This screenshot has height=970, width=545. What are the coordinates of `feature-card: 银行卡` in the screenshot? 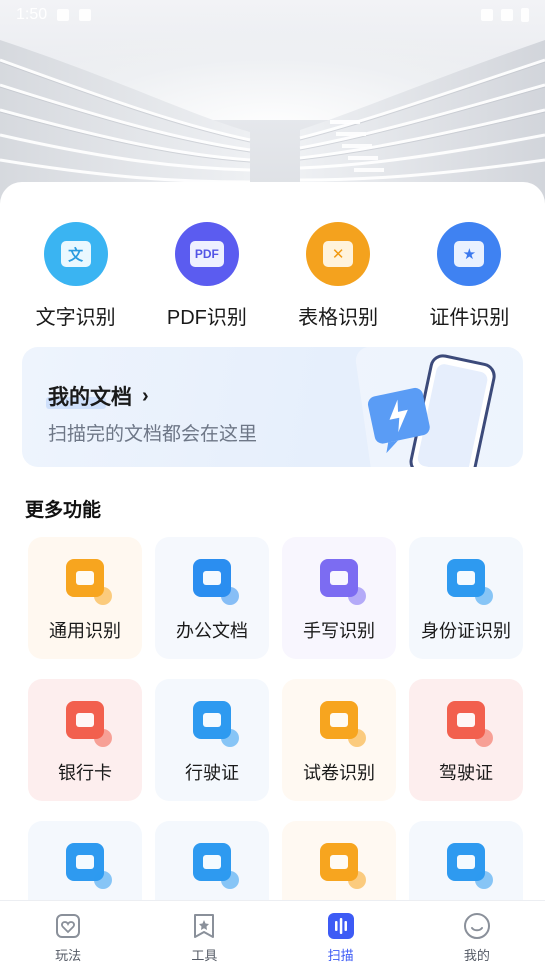 It's located at (85, 740).